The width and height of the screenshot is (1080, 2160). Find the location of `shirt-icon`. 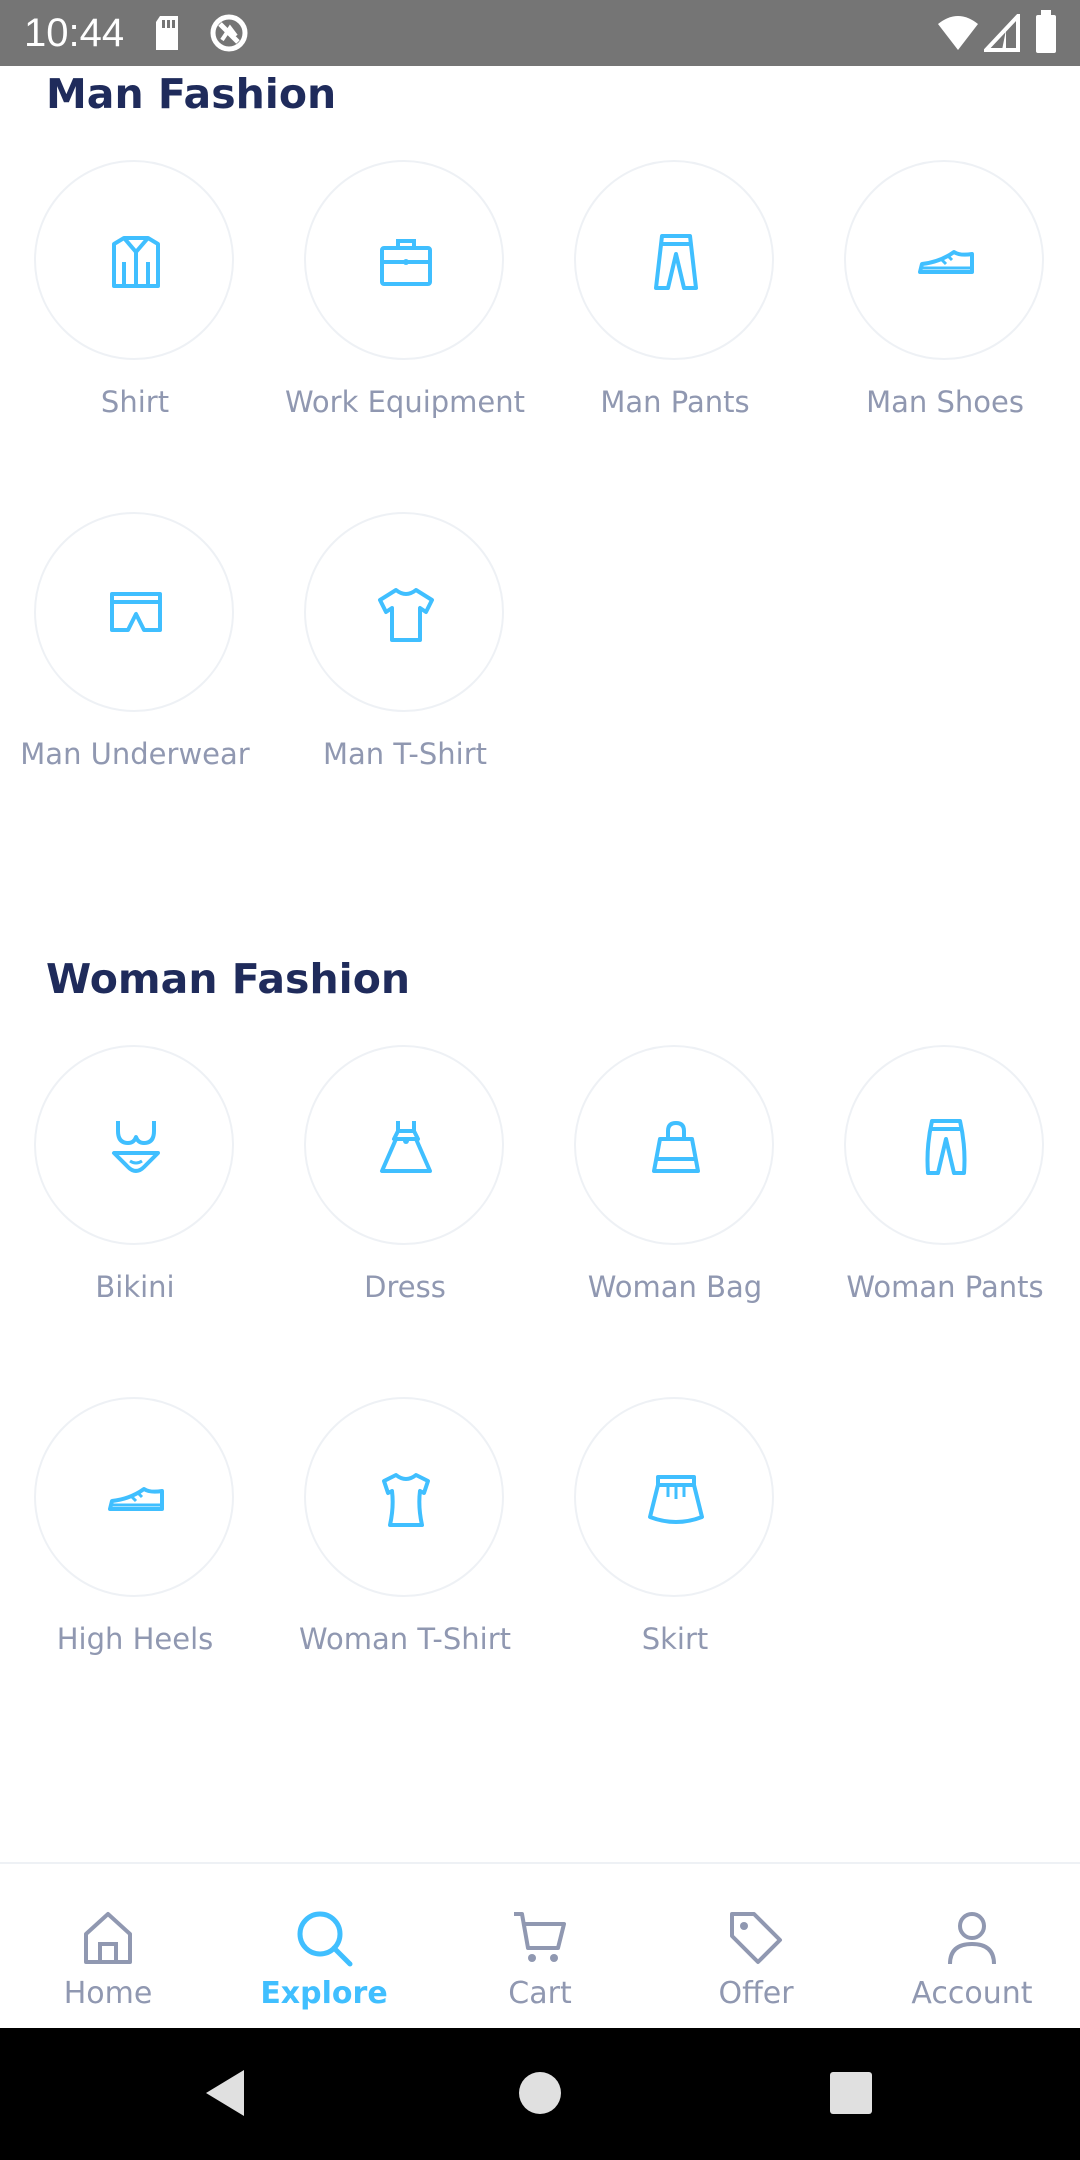

shirt-icon is located at coordinates (136, 262).